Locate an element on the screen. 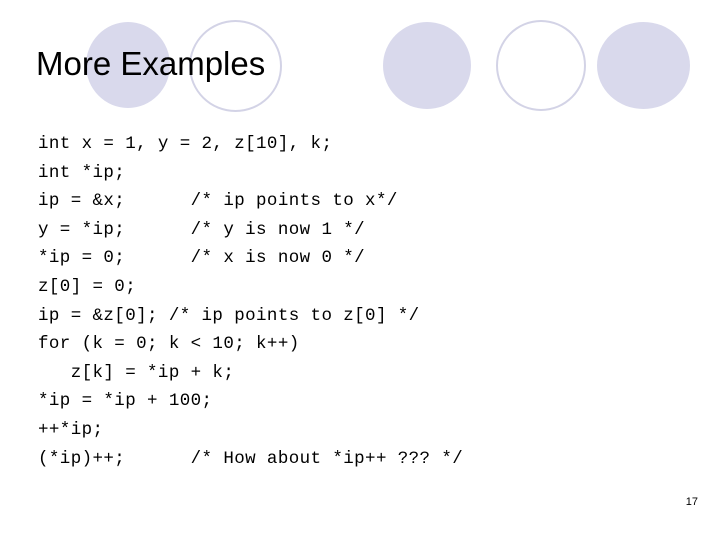  code-line: for (k = 0; k < 10; k++) is located at coordinates (169, 344).